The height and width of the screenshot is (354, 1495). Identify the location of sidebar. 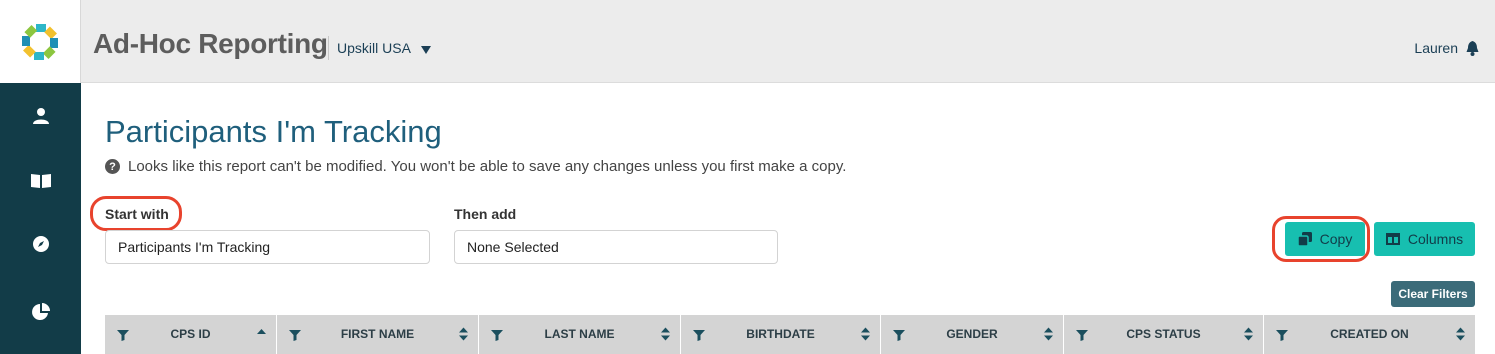
(40, 177).